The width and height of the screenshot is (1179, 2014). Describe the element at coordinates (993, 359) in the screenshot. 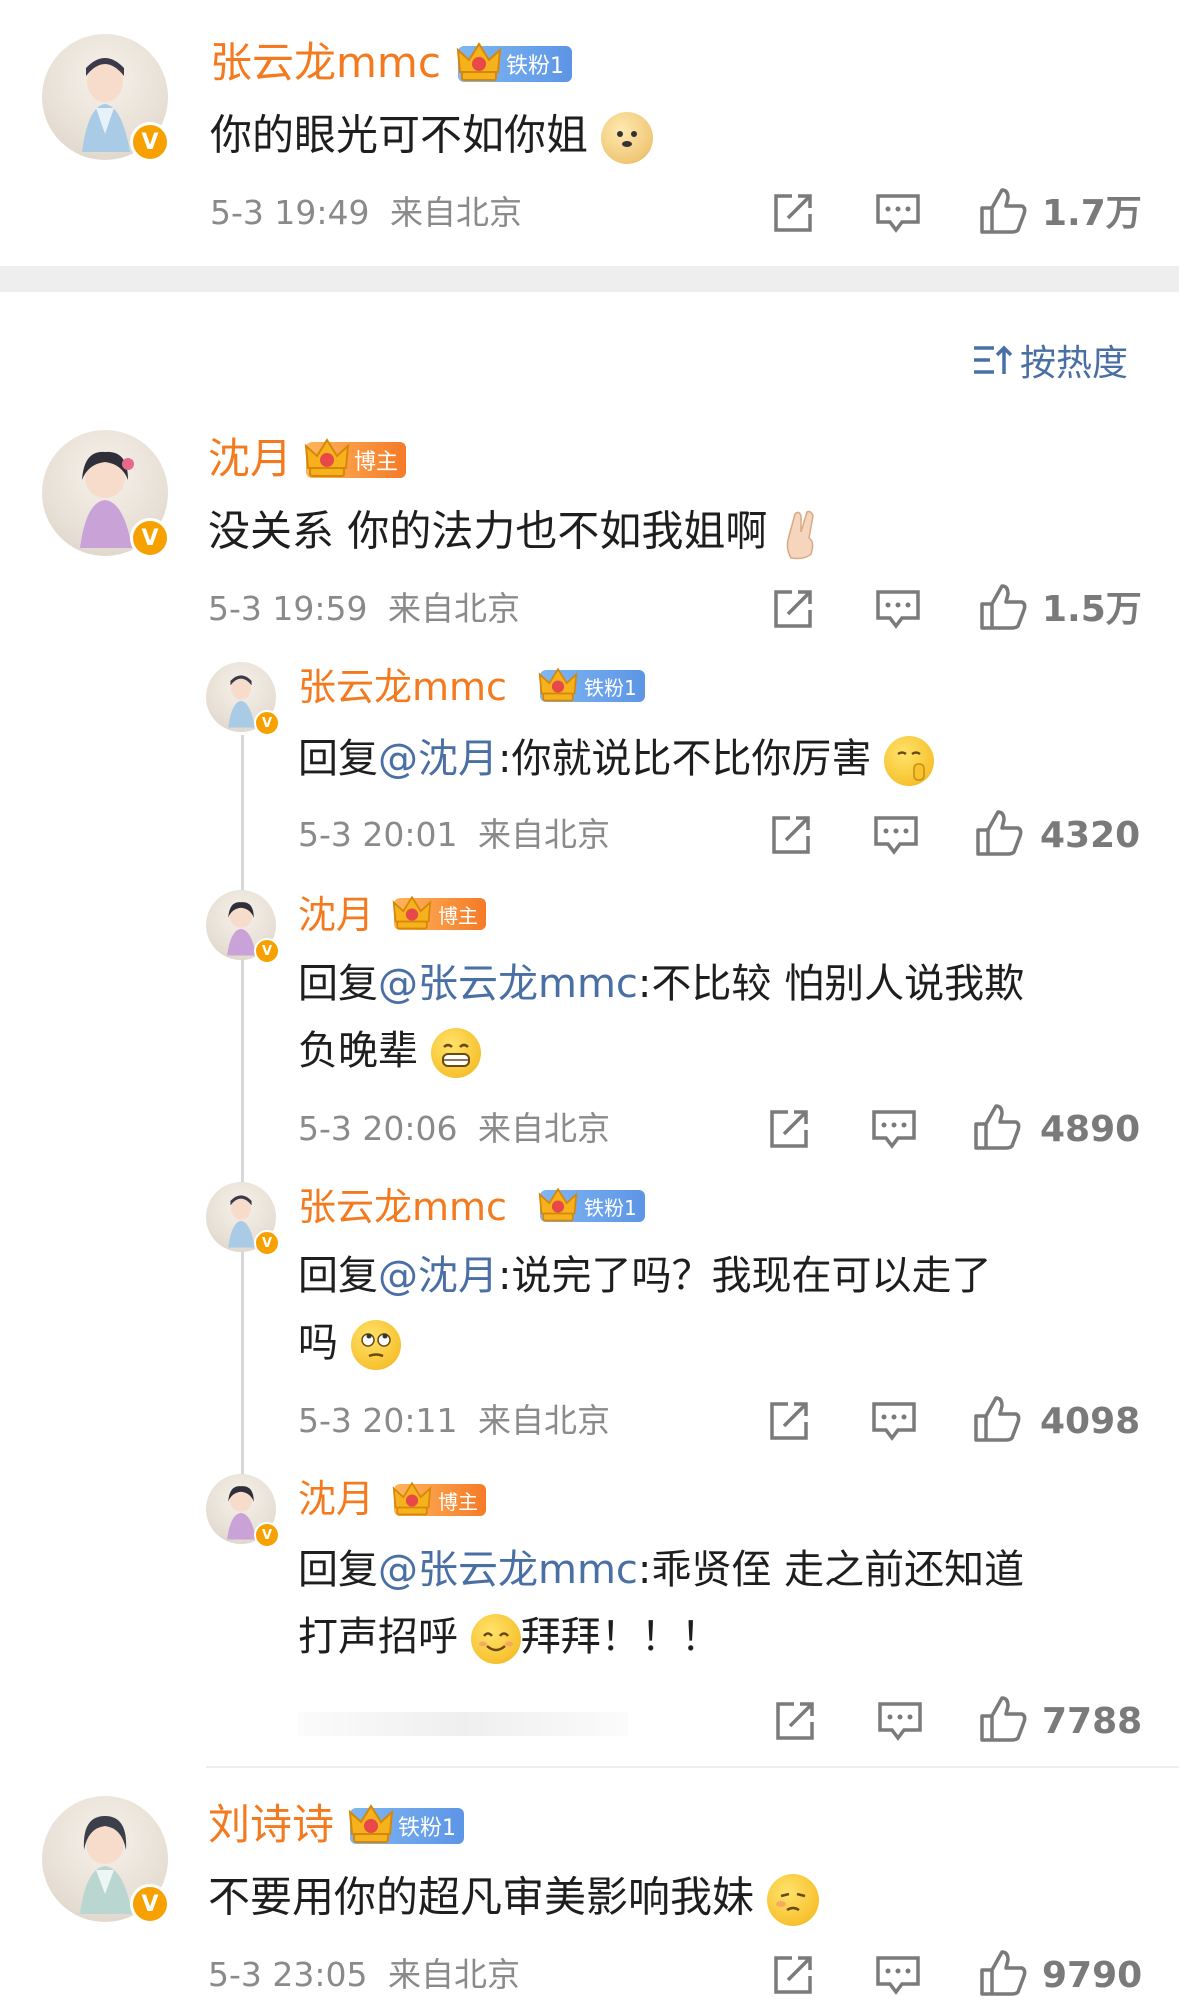

I see `sort-icon` at that location.